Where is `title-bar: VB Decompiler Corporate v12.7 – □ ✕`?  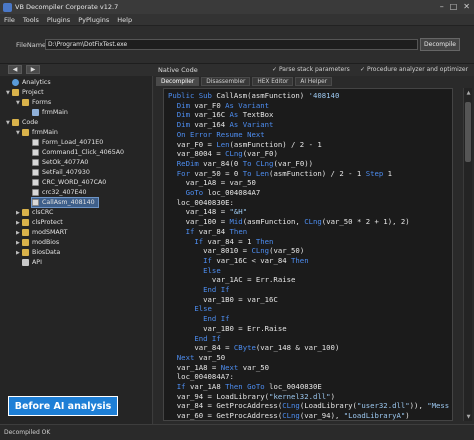 title-bar: VB Decompiler Corporate v12.7 – □ ✕ is located at coordinates (237, 7).